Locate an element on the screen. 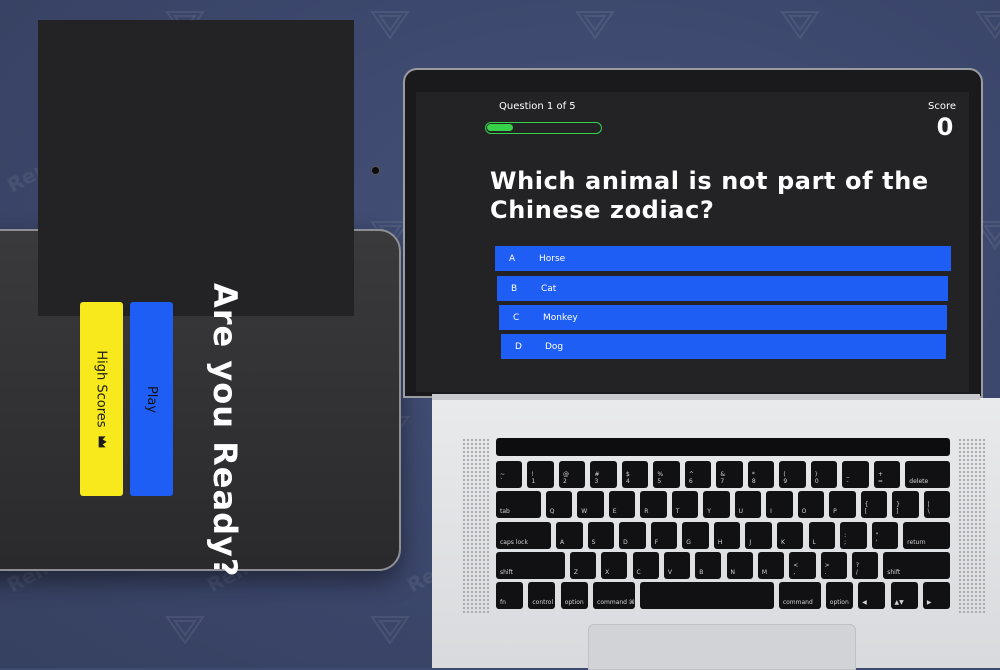 This screenshot has height=670, width=1000. right-speaker-grille is located at coordinates (972, 525).